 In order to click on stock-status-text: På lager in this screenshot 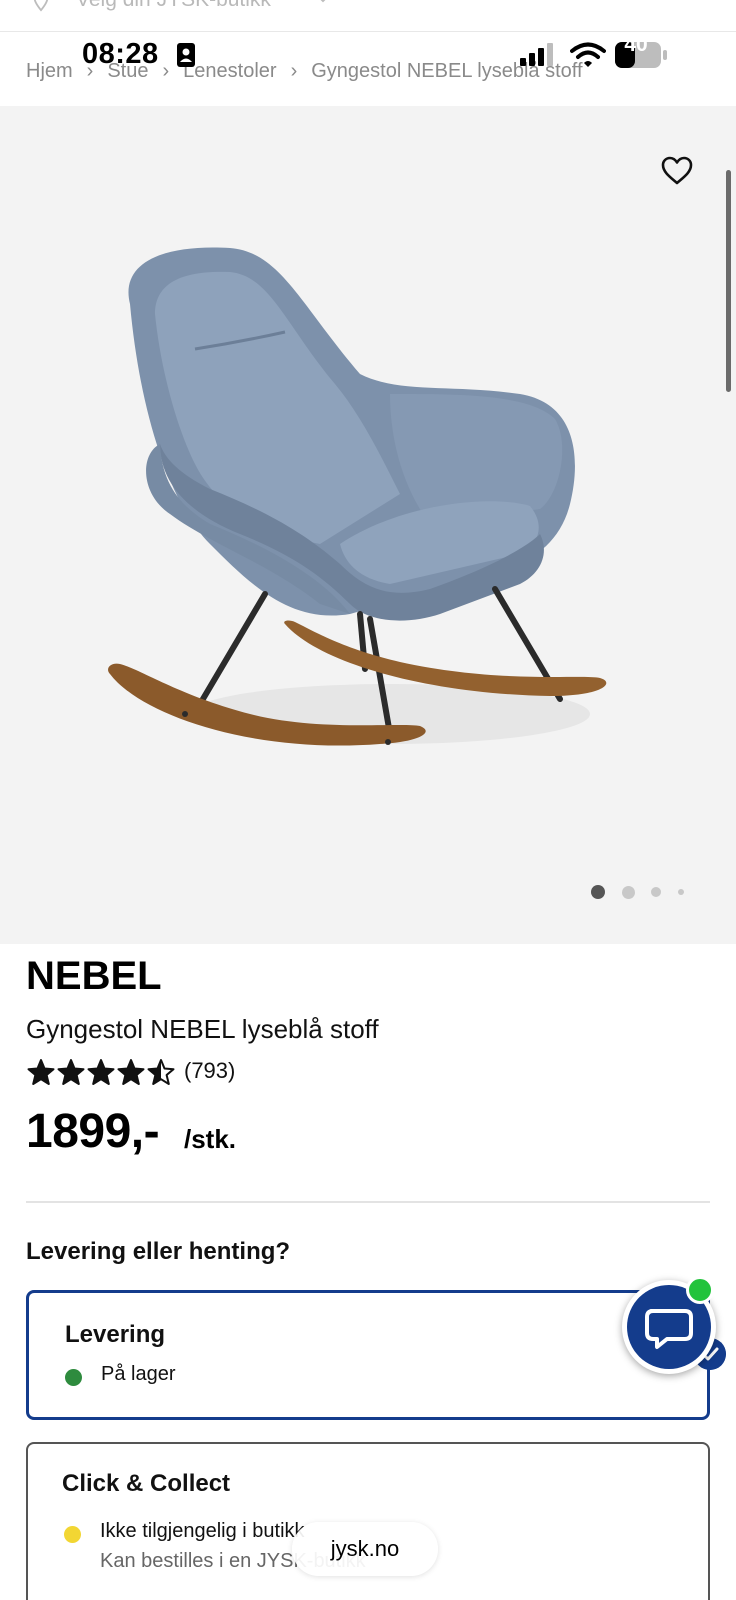, I will do `click(138, 1374)`.